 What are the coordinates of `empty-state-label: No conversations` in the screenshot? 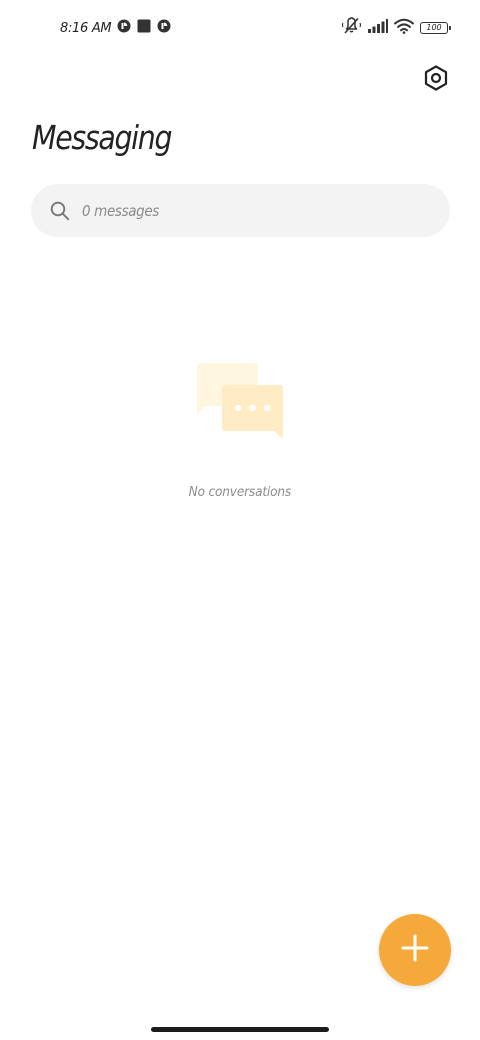 It's located at (240, 492).